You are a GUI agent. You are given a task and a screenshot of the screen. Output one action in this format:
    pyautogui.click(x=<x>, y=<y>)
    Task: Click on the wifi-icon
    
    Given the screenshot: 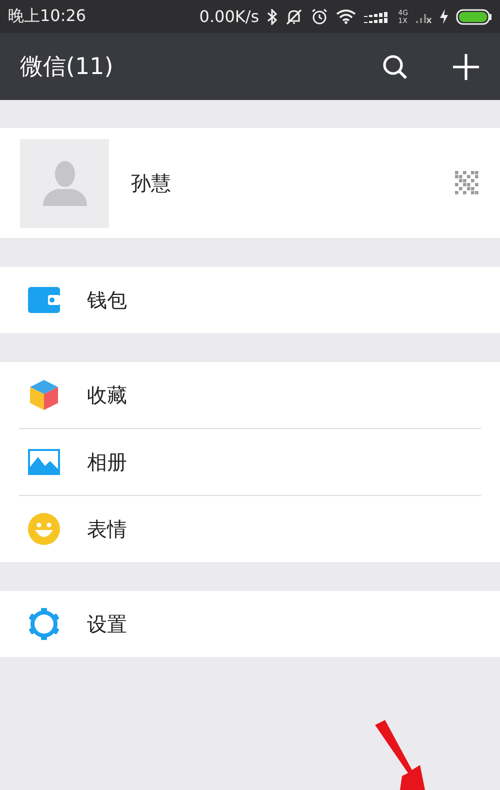 What is the action you would take?
    pyautogui.click(x=346, y=16)
    